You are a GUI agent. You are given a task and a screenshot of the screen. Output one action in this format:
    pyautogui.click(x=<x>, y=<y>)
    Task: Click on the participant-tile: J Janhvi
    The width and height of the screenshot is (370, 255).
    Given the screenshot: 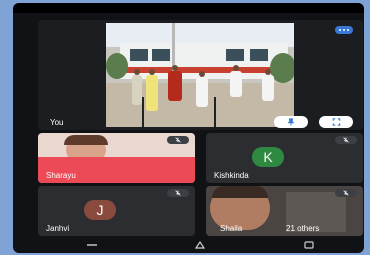 What is the action you would take?
    pyautogui.click(x=116, y=211)
    